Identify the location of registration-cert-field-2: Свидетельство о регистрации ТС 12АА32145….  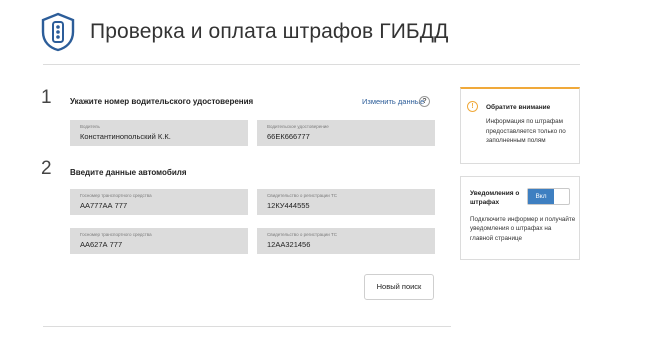
(346, 241).